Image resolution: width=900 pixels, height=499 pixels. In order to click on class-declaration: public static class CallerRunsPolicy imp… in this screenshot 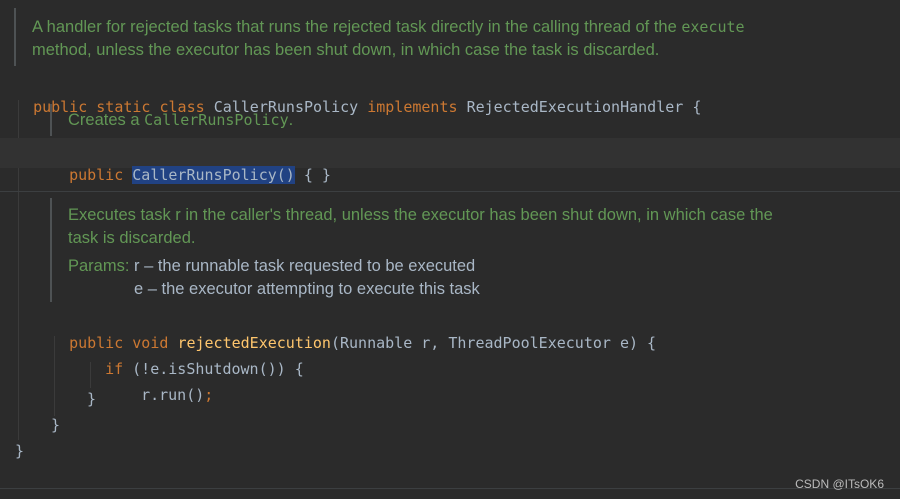, I will do `click(358, 95)`.